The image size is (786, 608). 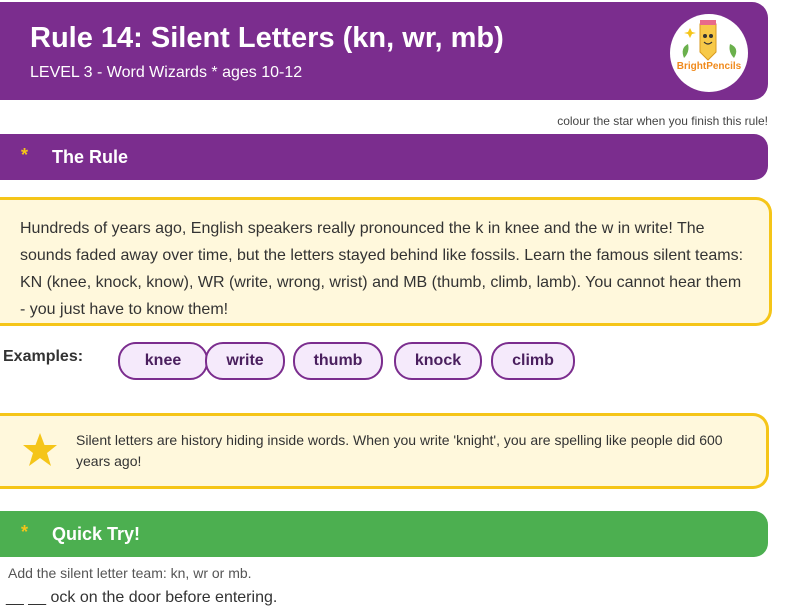 I want to click on example-word-chip: climb, so click(x=533, y=361).